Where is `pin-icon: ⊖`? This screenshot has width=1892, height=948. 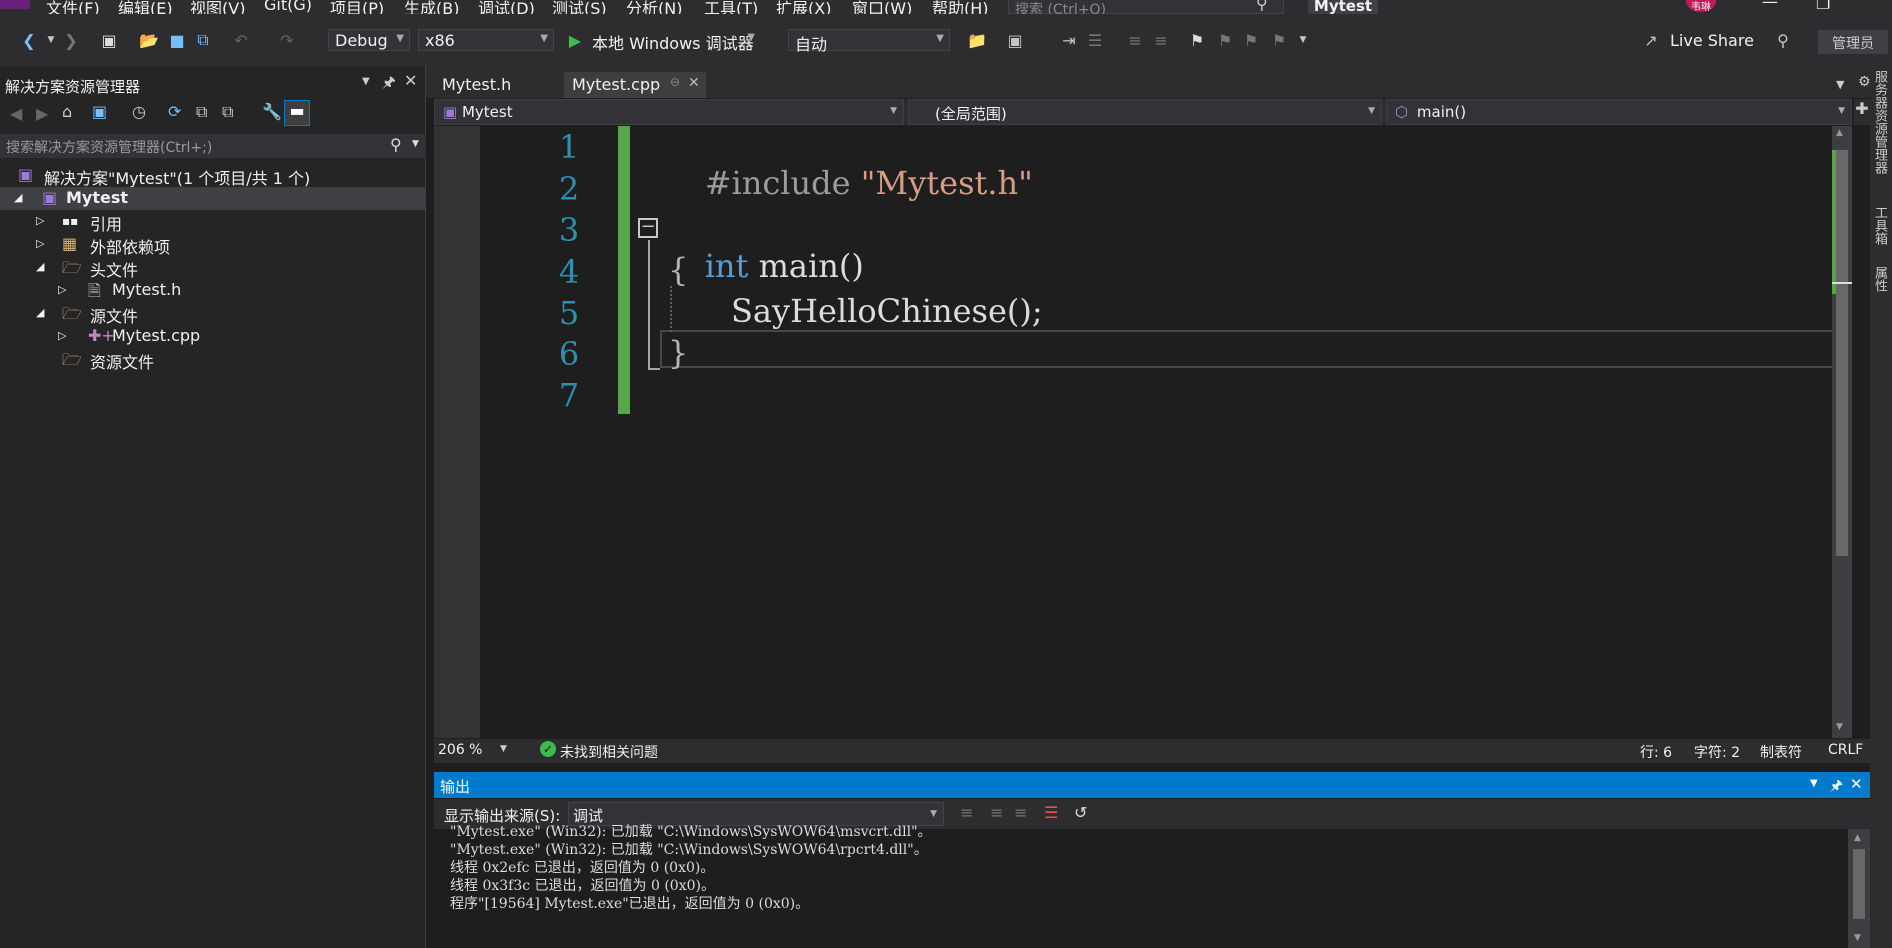
pin-icon: ⊖ is located at coordinates (675, 82).